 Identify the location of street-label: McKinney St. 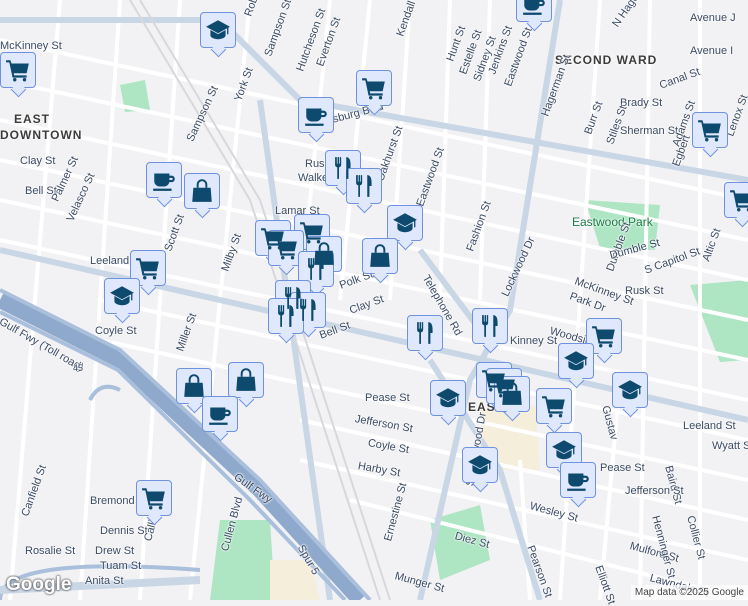
(31, 46).